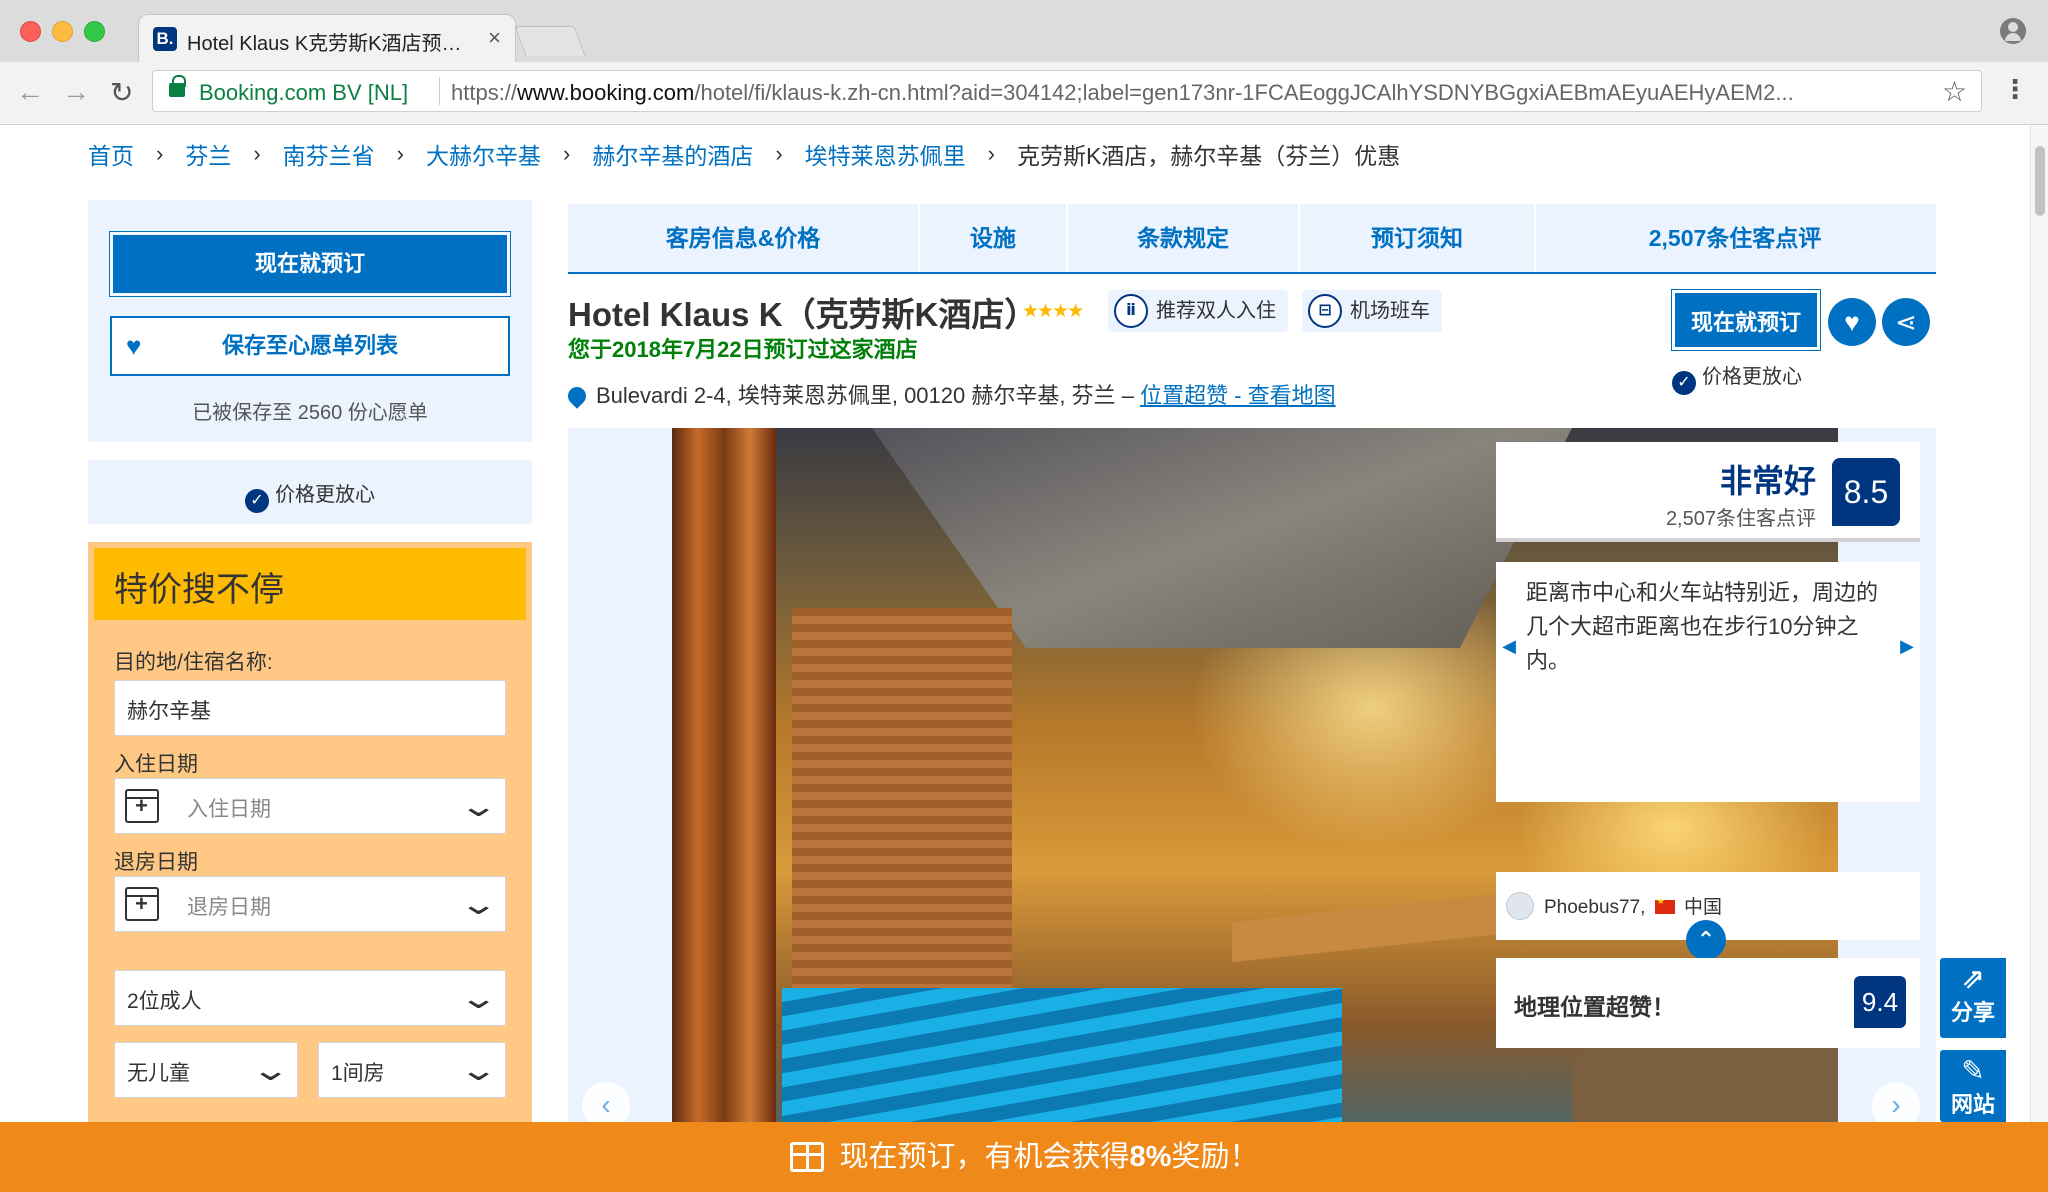  I want to click on review-text: 距离市中心和火车站特别近，周边的几个大超市距离也在步行10分钟之内。, so click(1702, 626).